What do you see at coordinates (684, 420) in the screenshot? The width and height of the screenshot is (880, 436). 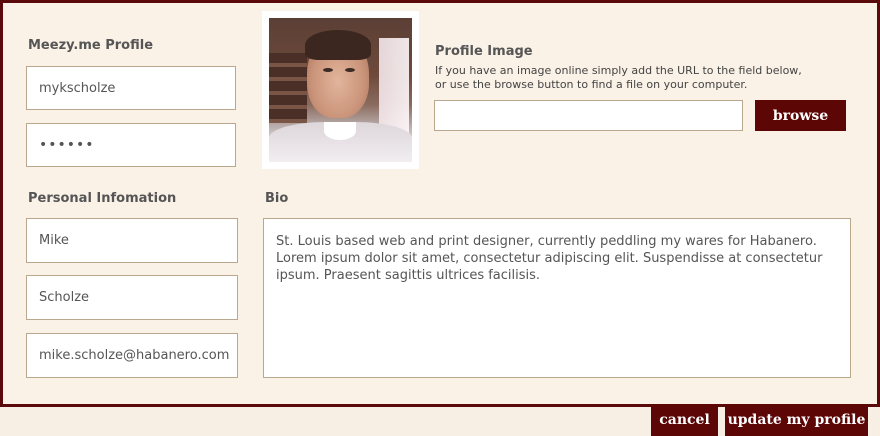 I see `cancel-button: cancel` at bounding box center [684, 420].